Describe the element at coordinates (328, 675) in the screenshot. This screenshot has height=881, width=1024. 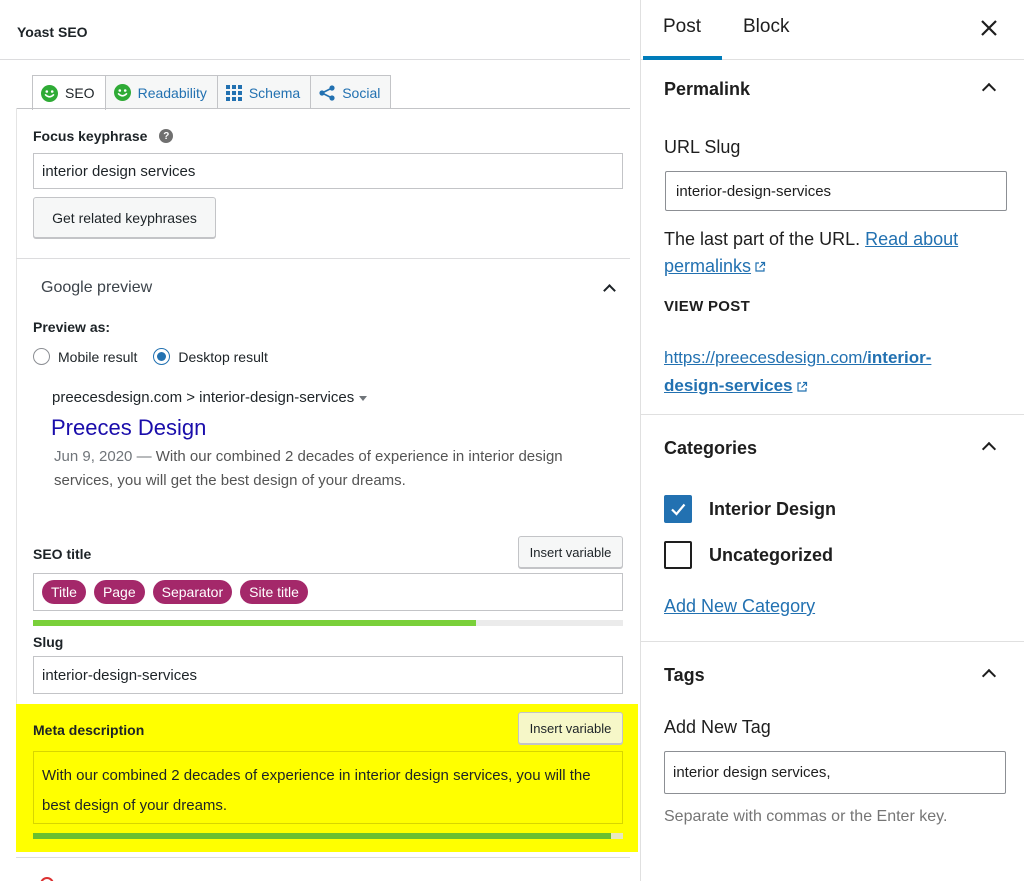
I see `slug-input: interior-design-services` at that location.